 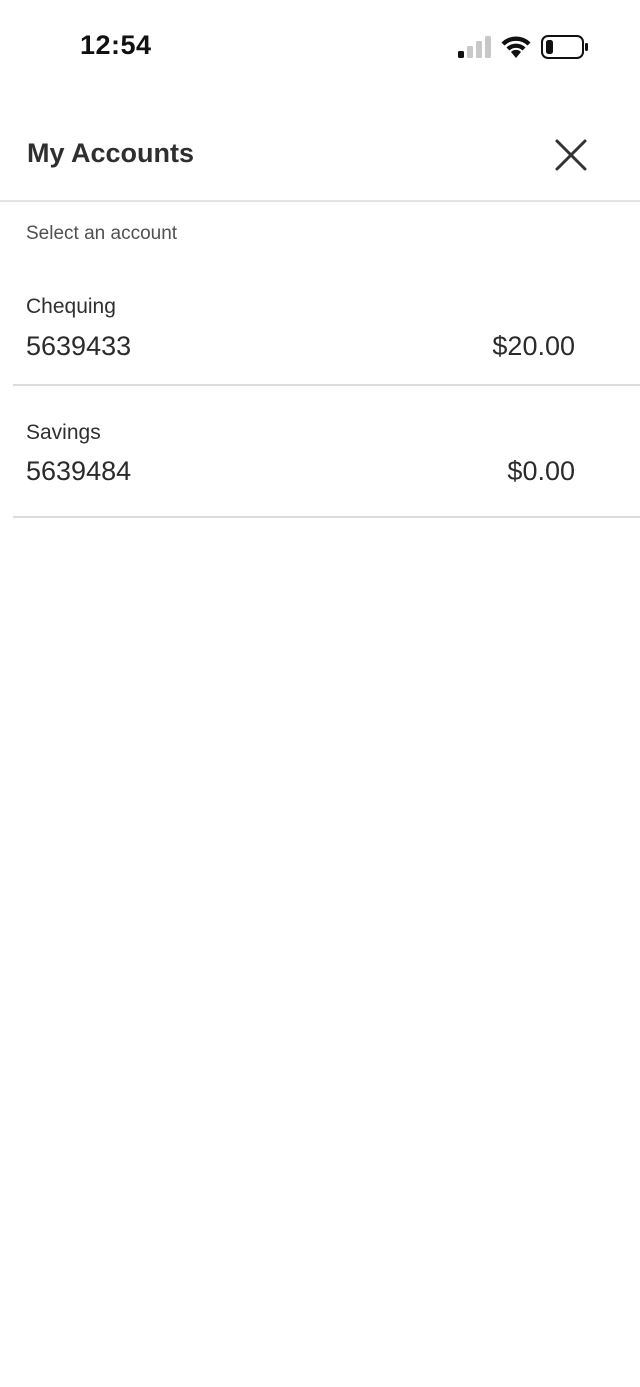 What do you see at coordinates (565, 47) in the screenshot?
I see `battery-icon` at bounding box center [565, 47].